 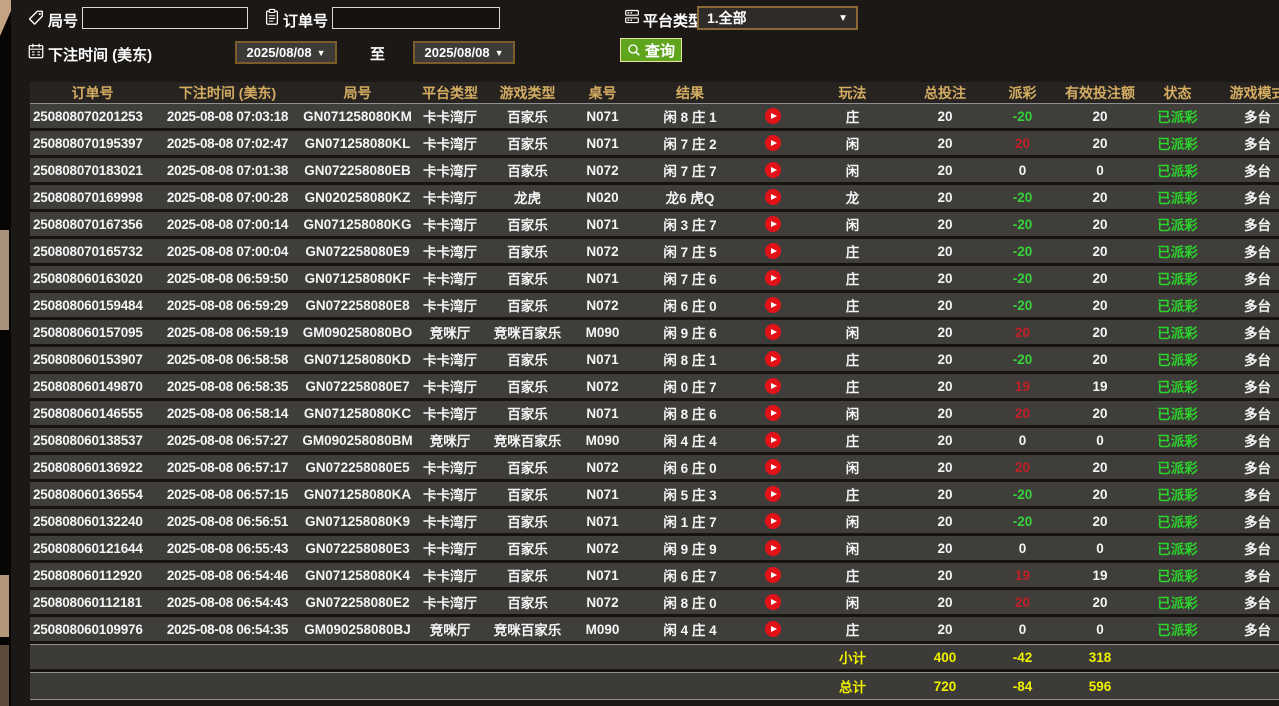 What do you see at coordinates (654, 658) in the screenshot?
I see `subtotal-row: 小计 400 -42 318` at bounding box center [654, 658].